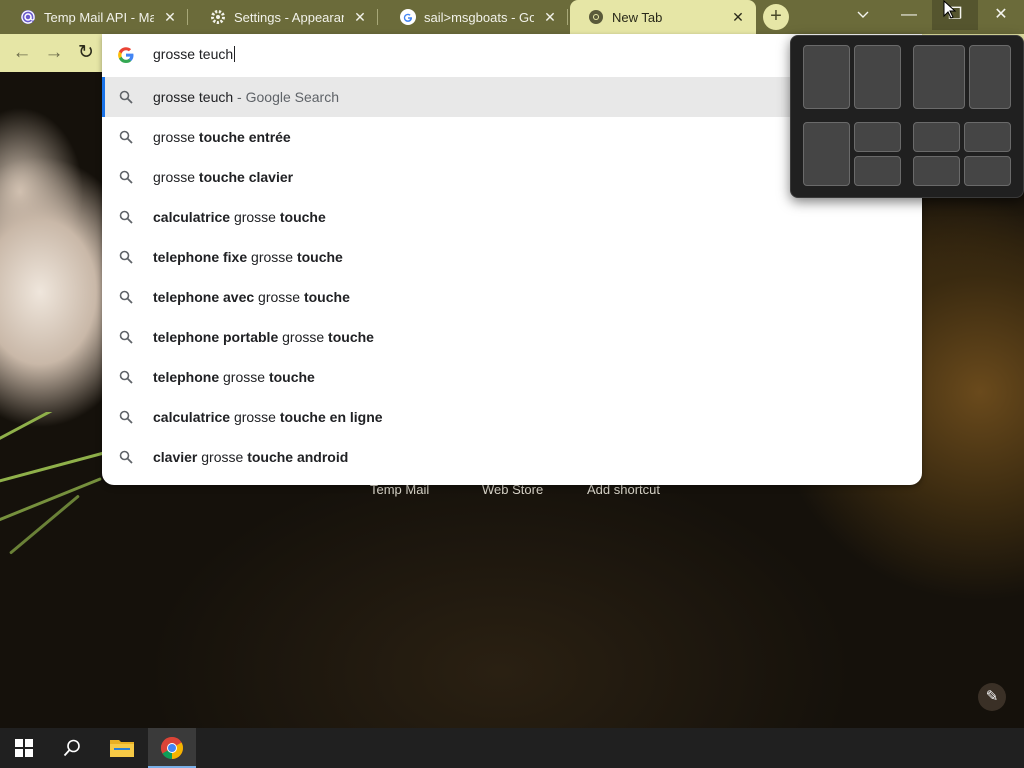  What do you see at coordinates (826, 154) in the screenshot?
I see `snap-zone-three-left` at bounding box center [826, 154].